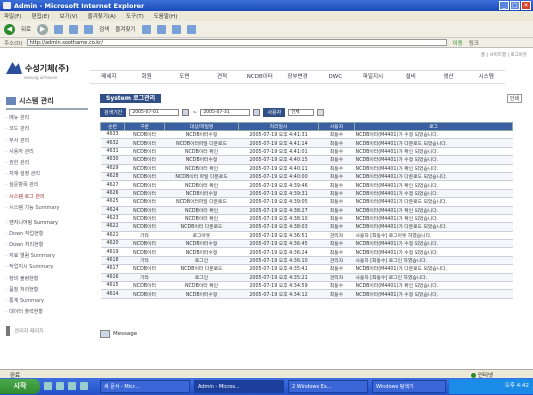 The image size is (533, 395). What do you see at coordinates (104, 29) in the screenshot?
I see `search-button: 검색` at bounding box center [104, 29].